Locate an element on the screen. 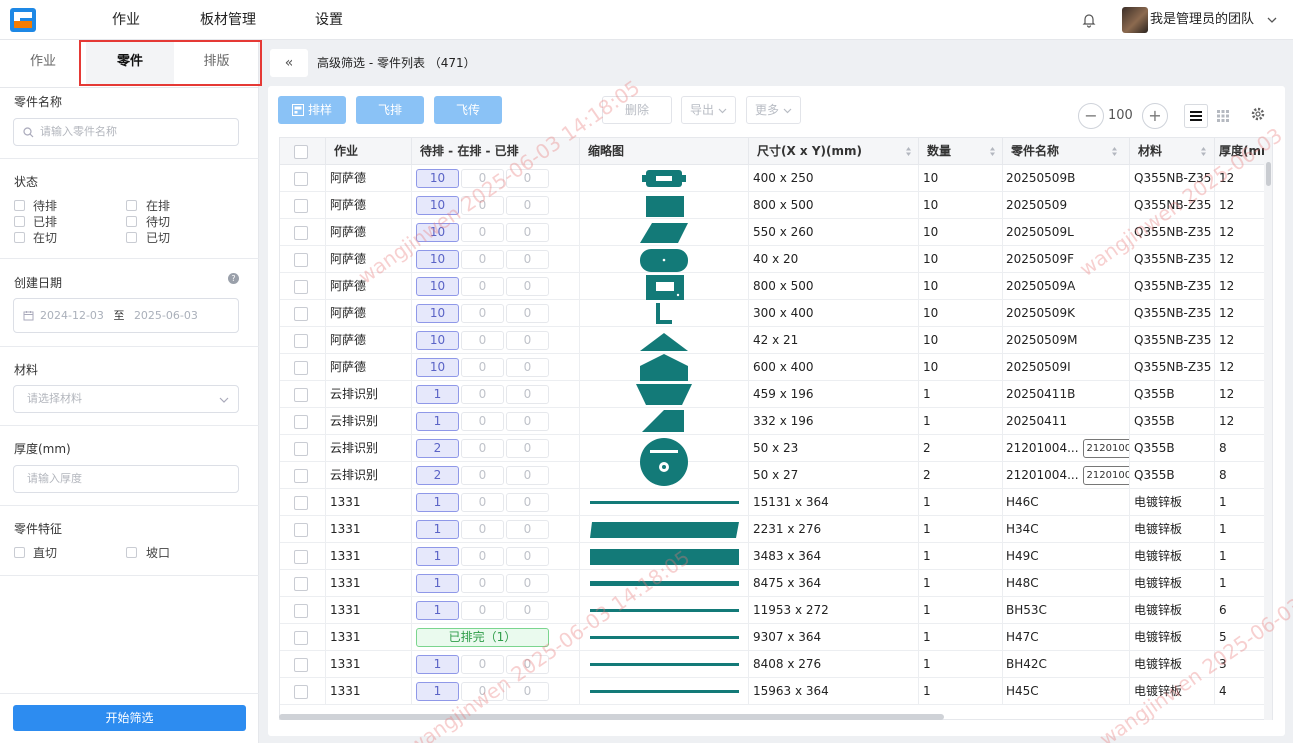  col-qty: 数量 is located at coordinates (961, 151).